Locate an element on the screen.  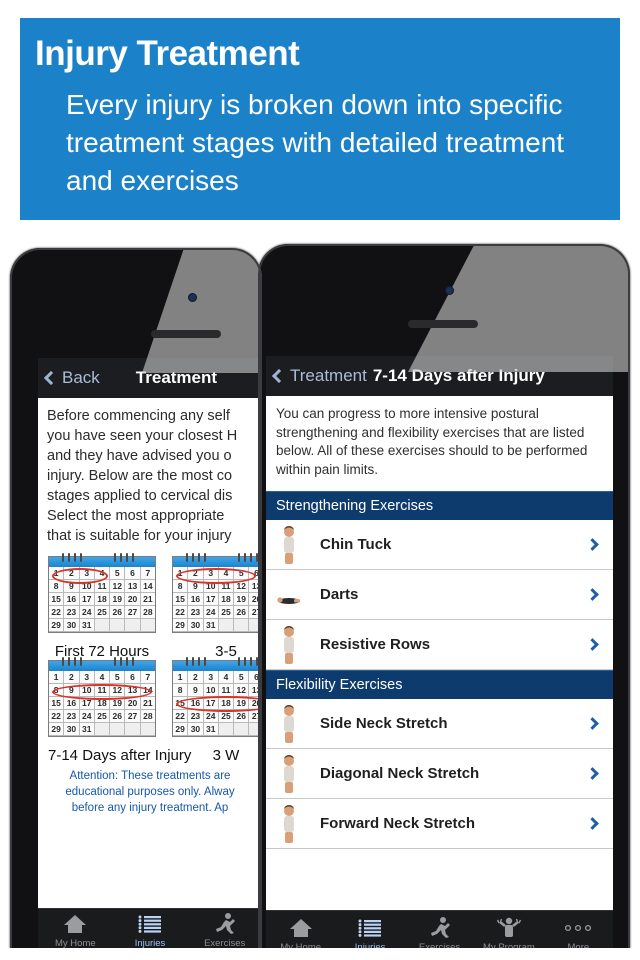
ellipsis-icon is located at coordinates (578, 928).